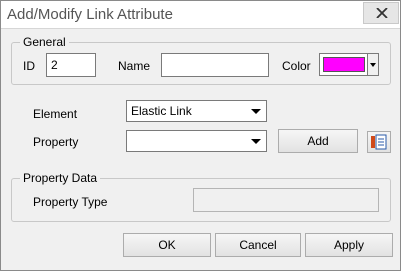  Describe the element at coordinates (44, 42) in the screenshot. I see `general-legend: General` at that location.